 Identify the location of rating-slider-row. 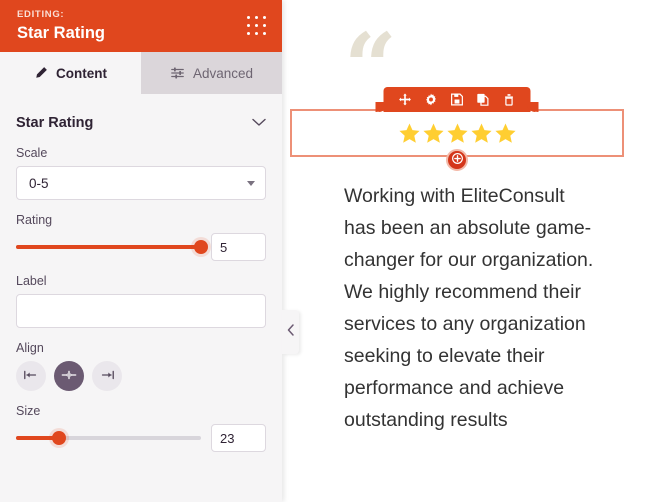
(141, 247).